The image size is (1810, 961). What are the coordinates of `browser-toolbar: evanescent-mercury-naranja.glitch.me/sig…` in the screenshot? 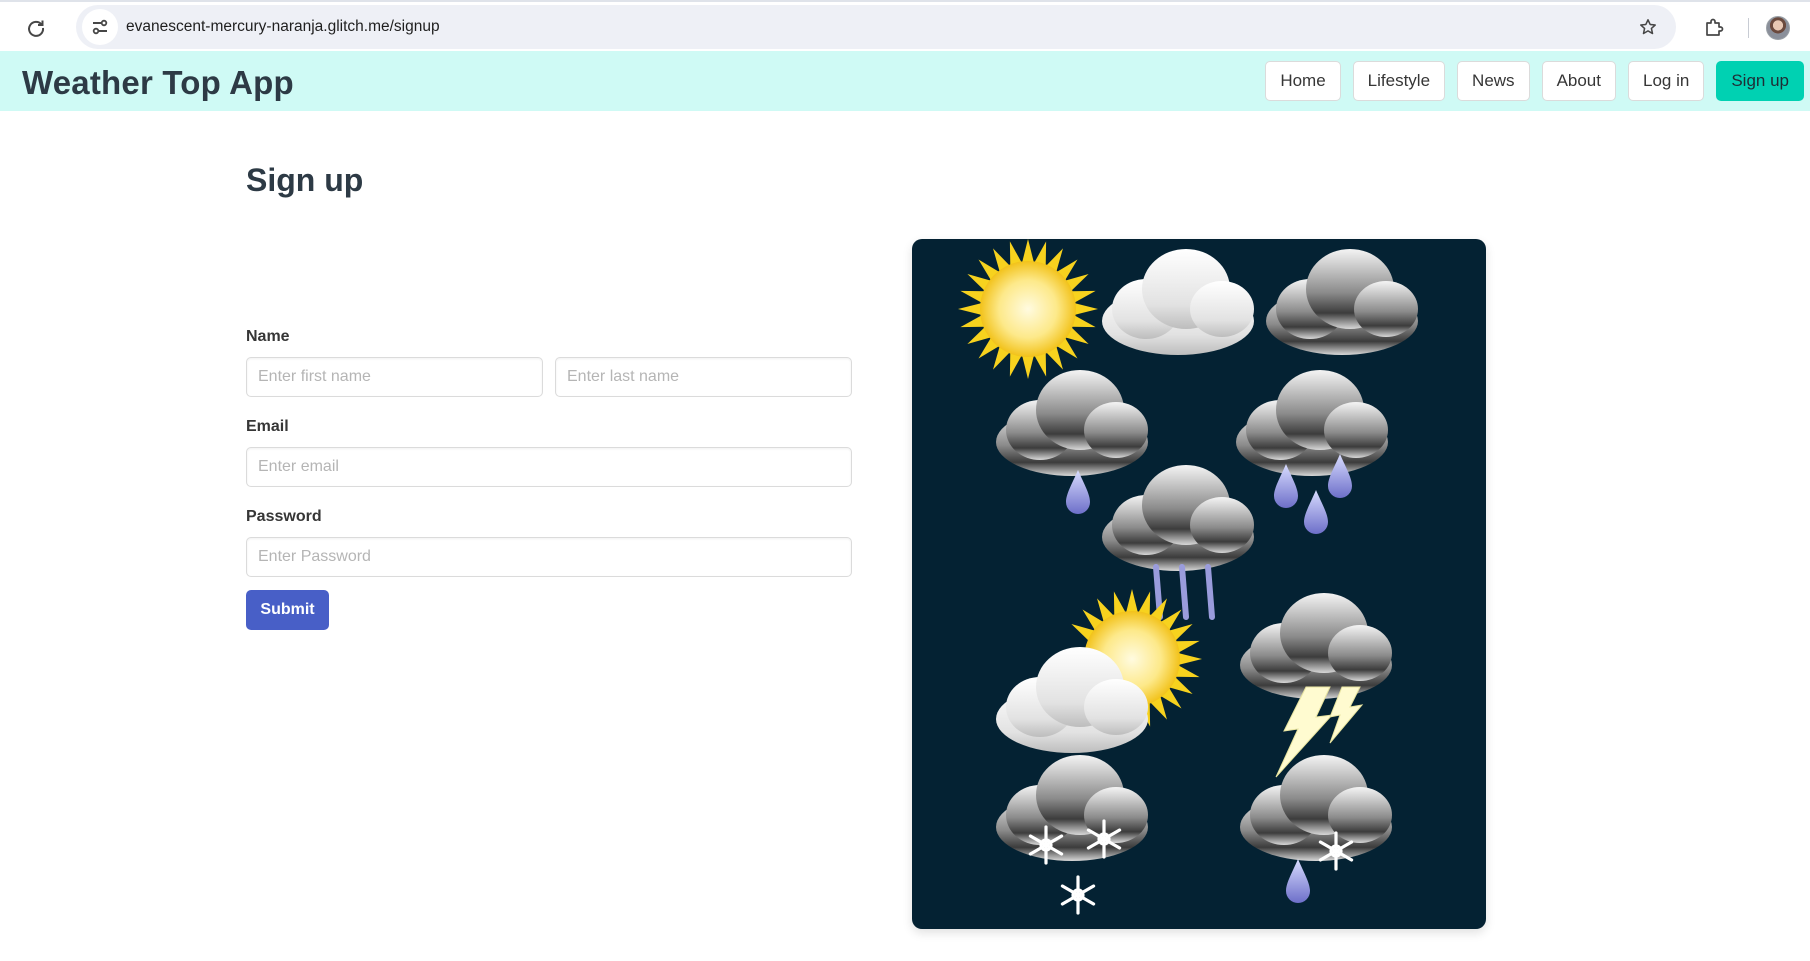 It's located at (905, 25).